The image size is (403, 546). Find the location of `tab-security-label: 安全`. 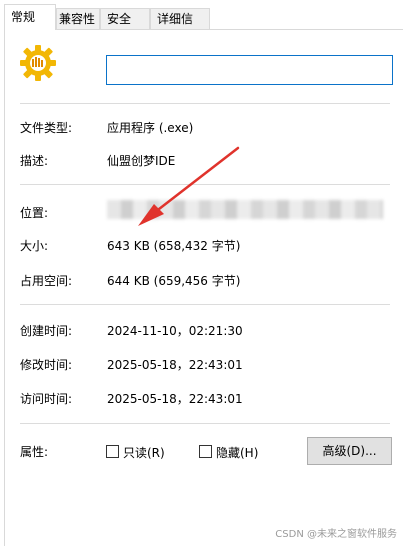

tab-security-label: 安全 is located at coordinates (119, 19).